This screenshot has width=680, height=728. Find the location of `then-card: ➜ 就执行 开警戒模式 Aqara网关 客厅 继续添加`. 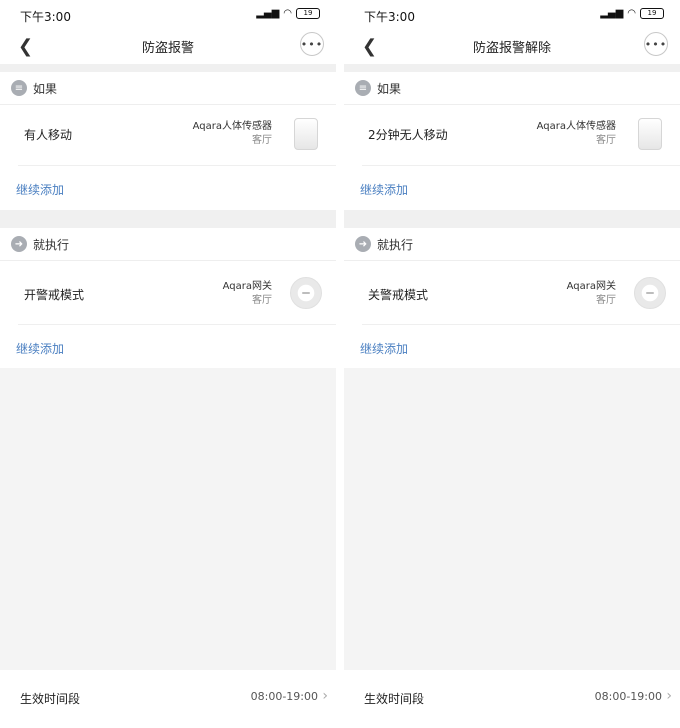

then-card: ➜ 就执行 开警戒模式 Aqara网关 客厅 继续添加 is located at coordinates (168, 298).